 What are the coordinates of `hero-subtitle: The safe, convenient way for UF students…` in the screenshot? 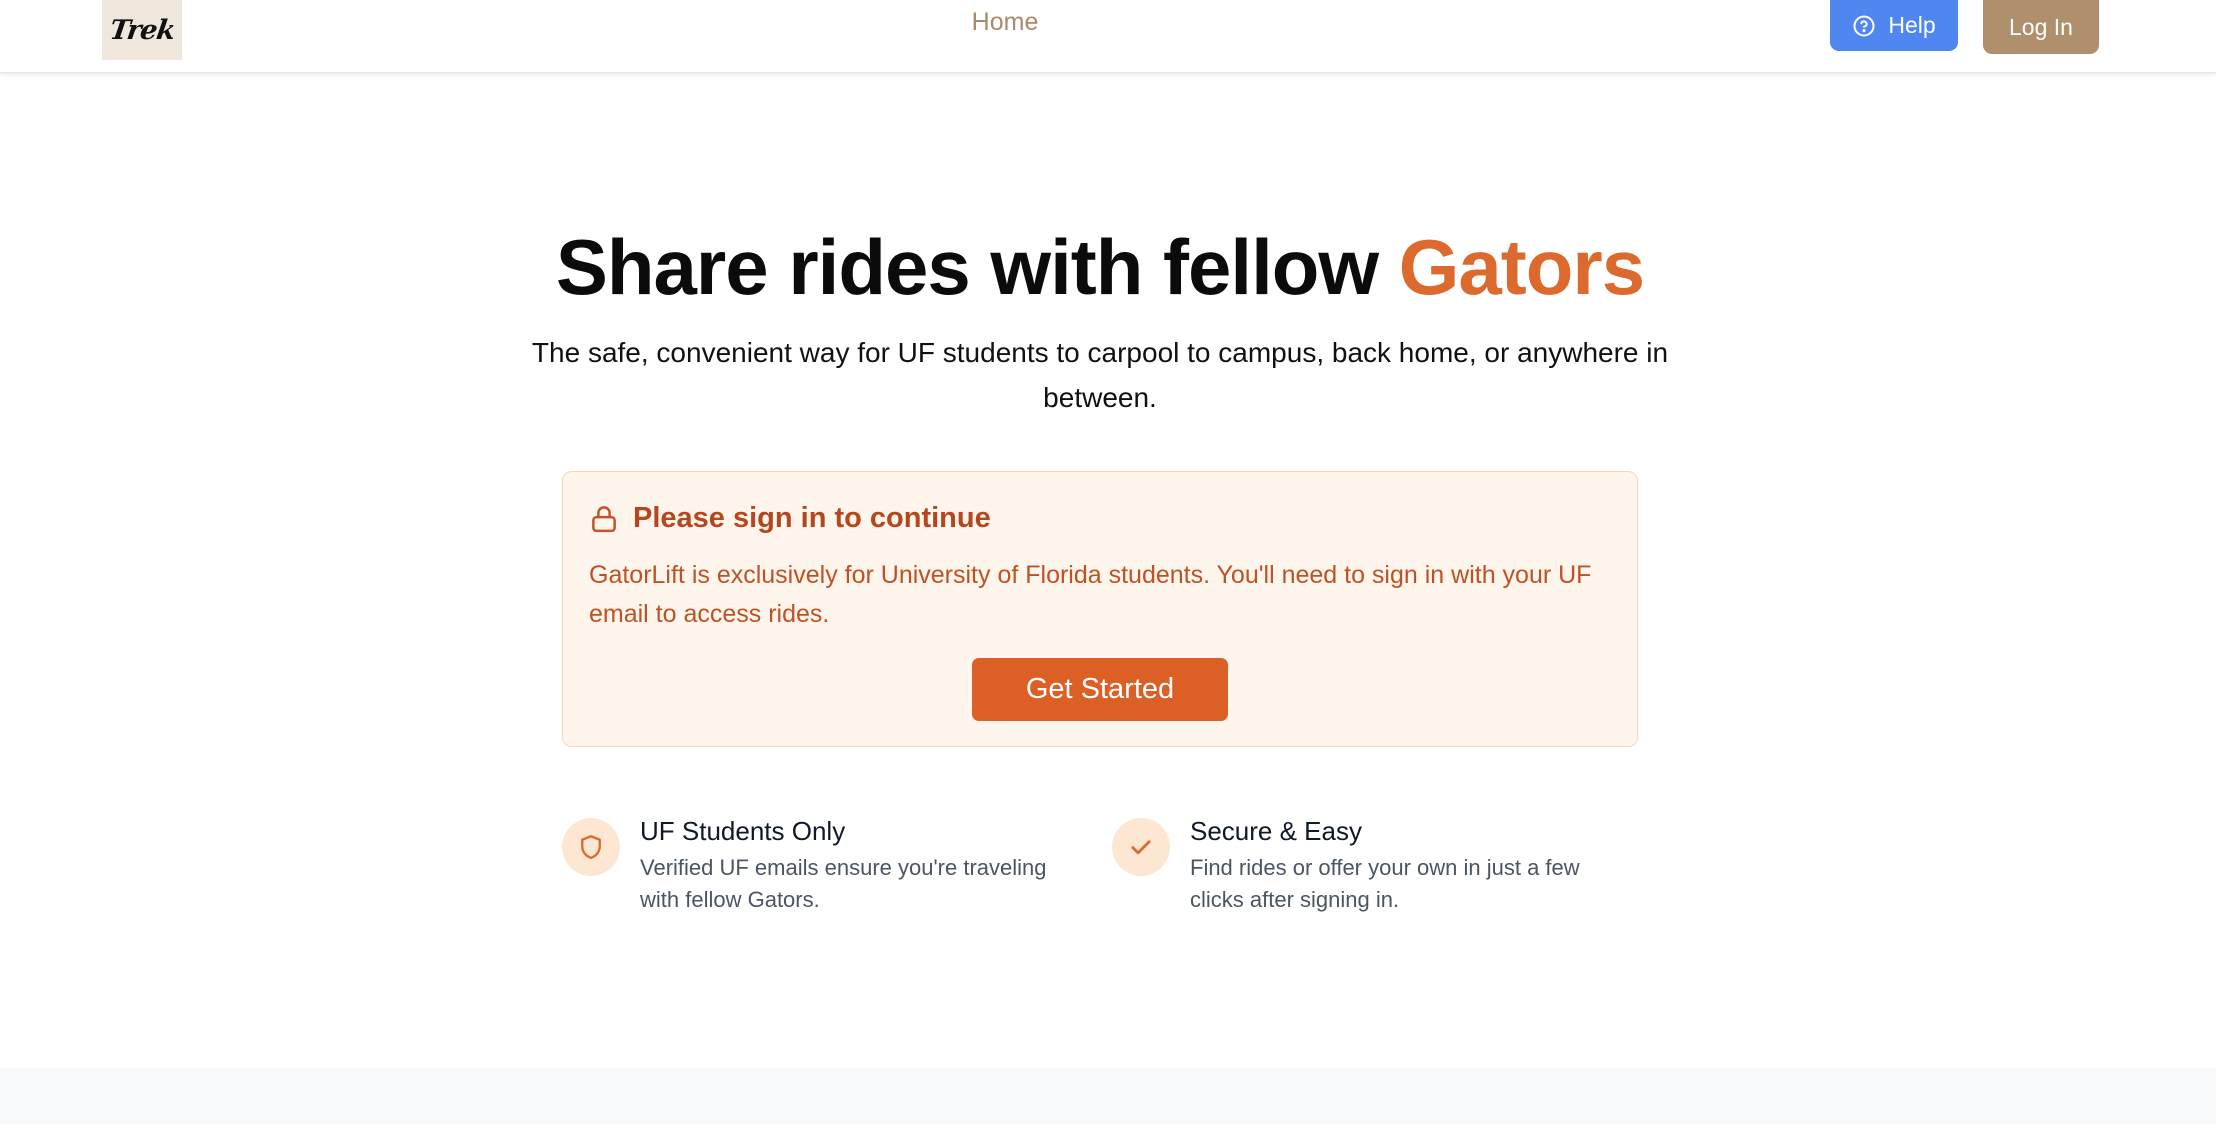 It's located at (1100, 375).